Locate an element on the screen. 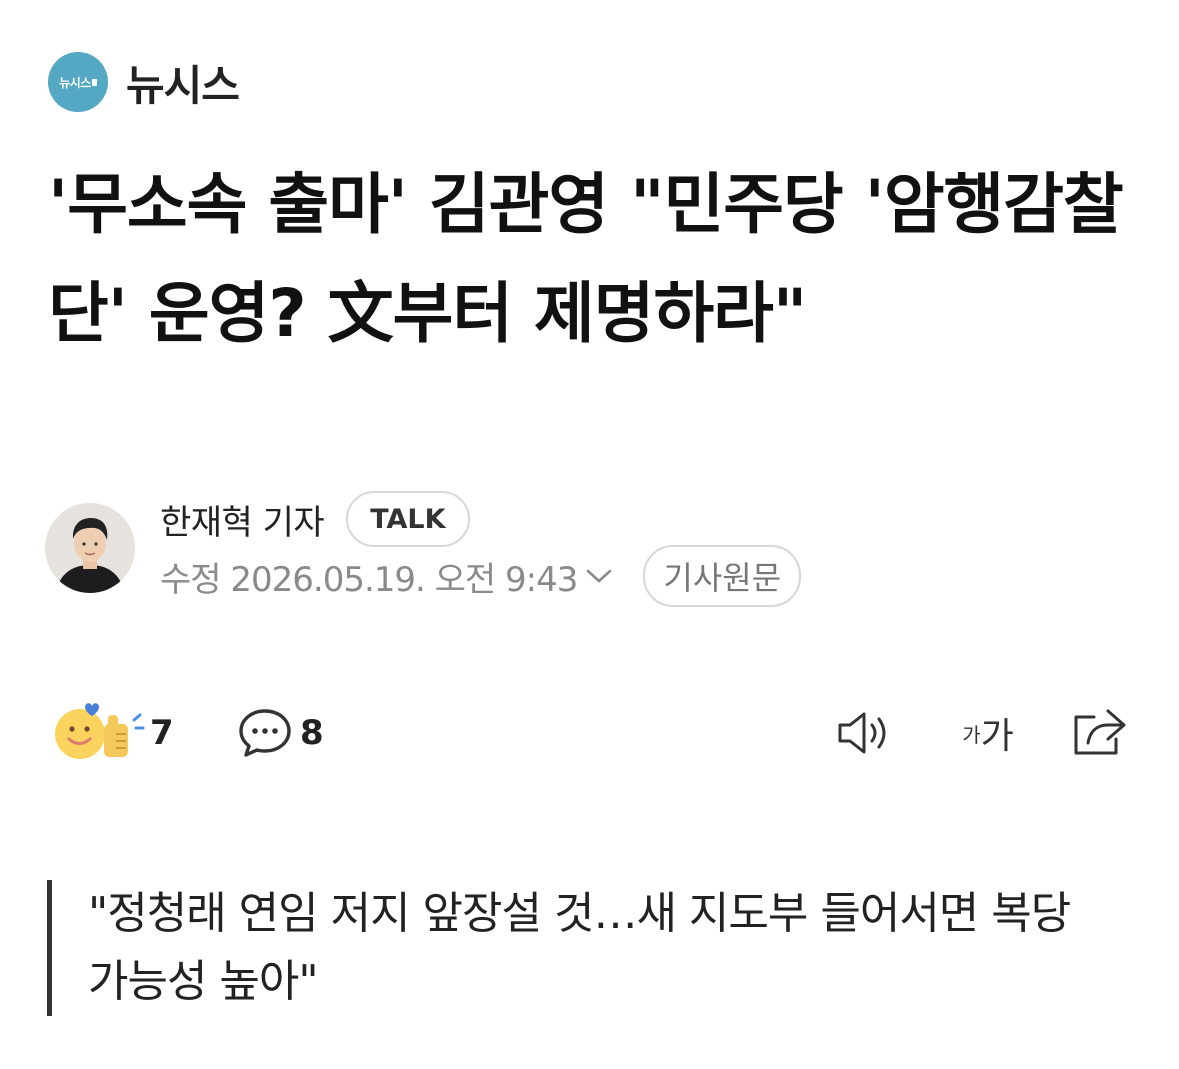 Image resolution: width=1179 pixels, height=1069 pixels. share-icon is located at coordinates (1100, 732).